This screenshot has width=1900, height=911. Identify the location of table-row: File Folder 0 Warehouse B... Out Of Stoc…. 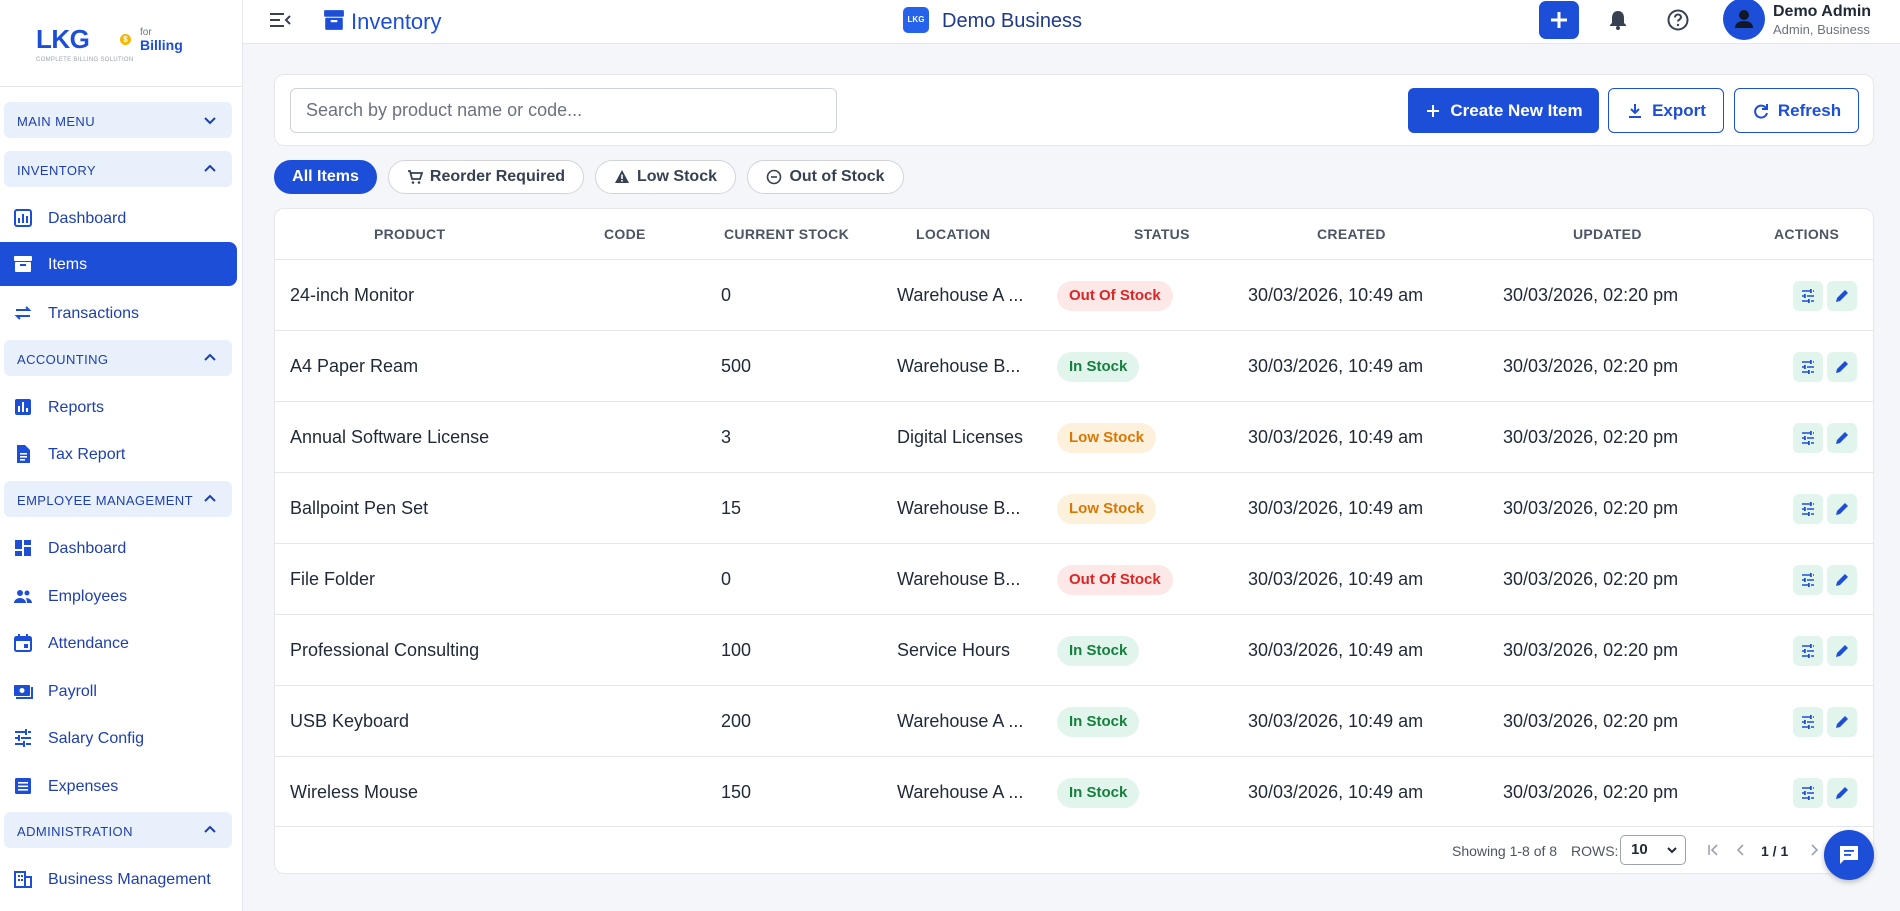
(1074, 578).